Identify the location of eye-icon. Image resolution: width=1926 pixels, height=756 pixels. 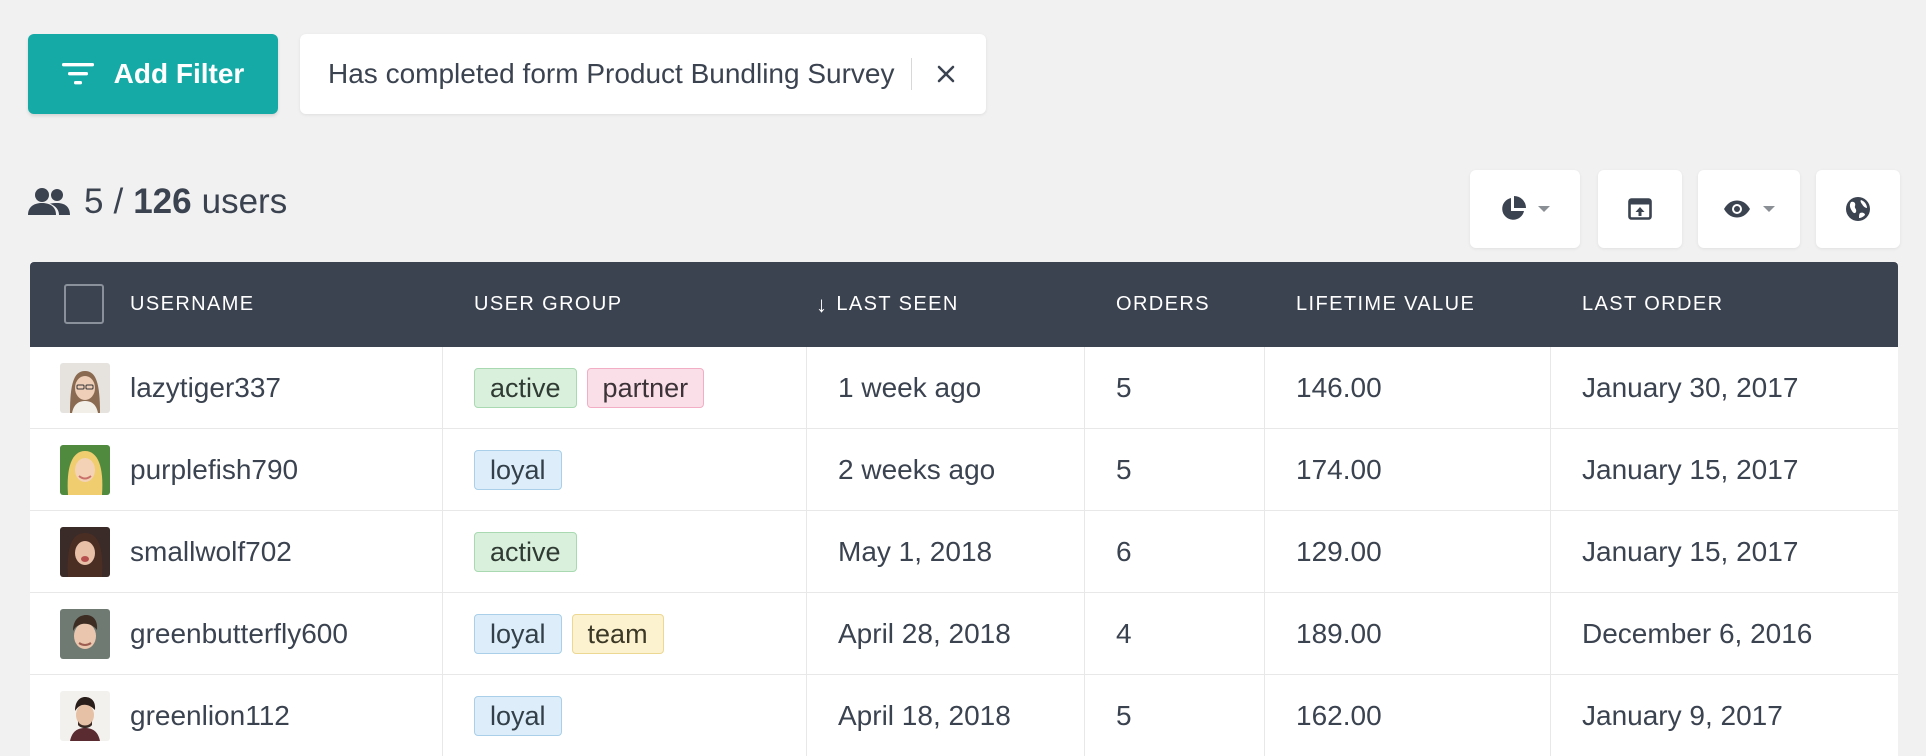
(1737, 209).